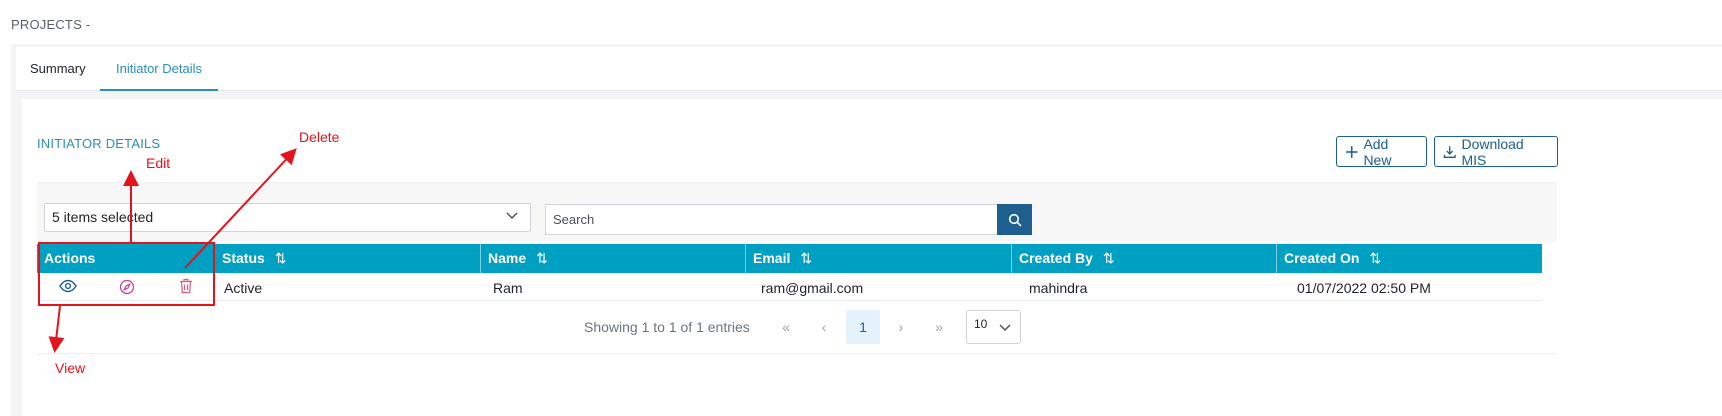 The height and width of the screenshot is (416, 1722). I want to click on annotation-highlight-box, so click(126, 274).